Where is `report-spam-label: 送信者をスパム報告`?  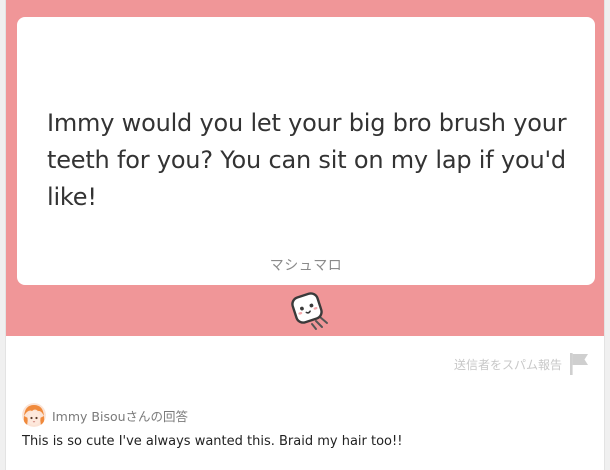
report-spam-label: 送信者をスパム報告 is located at coordinates (507, 364).